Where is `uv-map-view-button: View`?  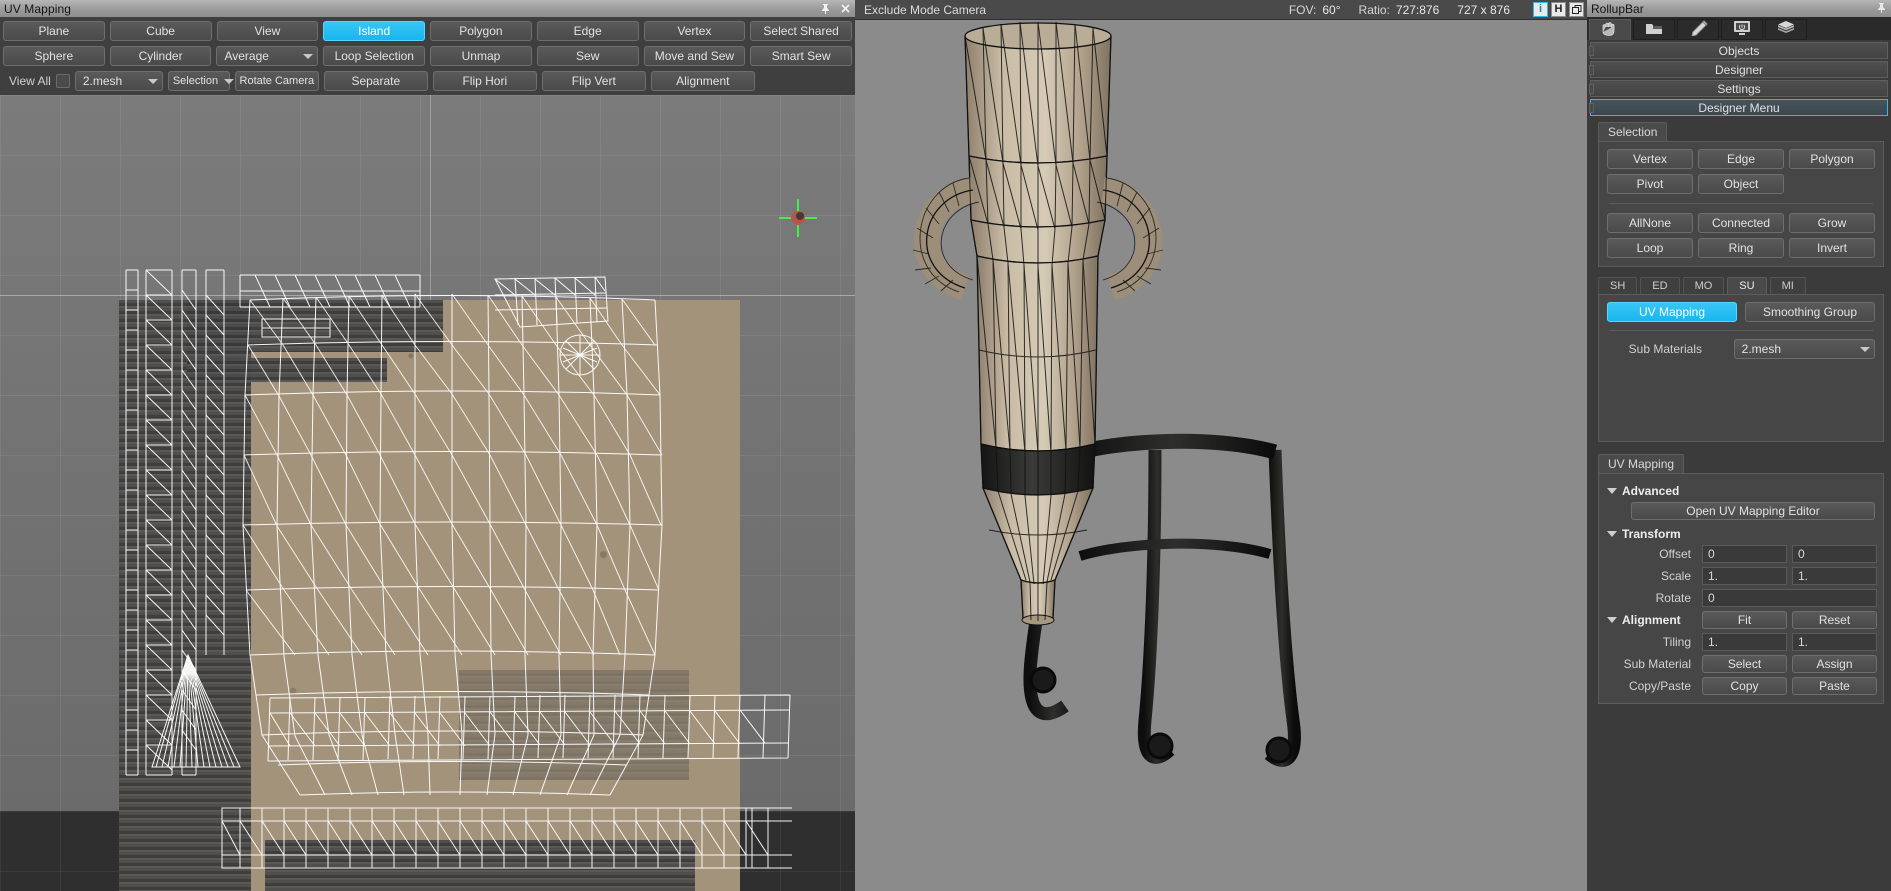
uv-map-view-button: View is located at coordinates (267, 31).